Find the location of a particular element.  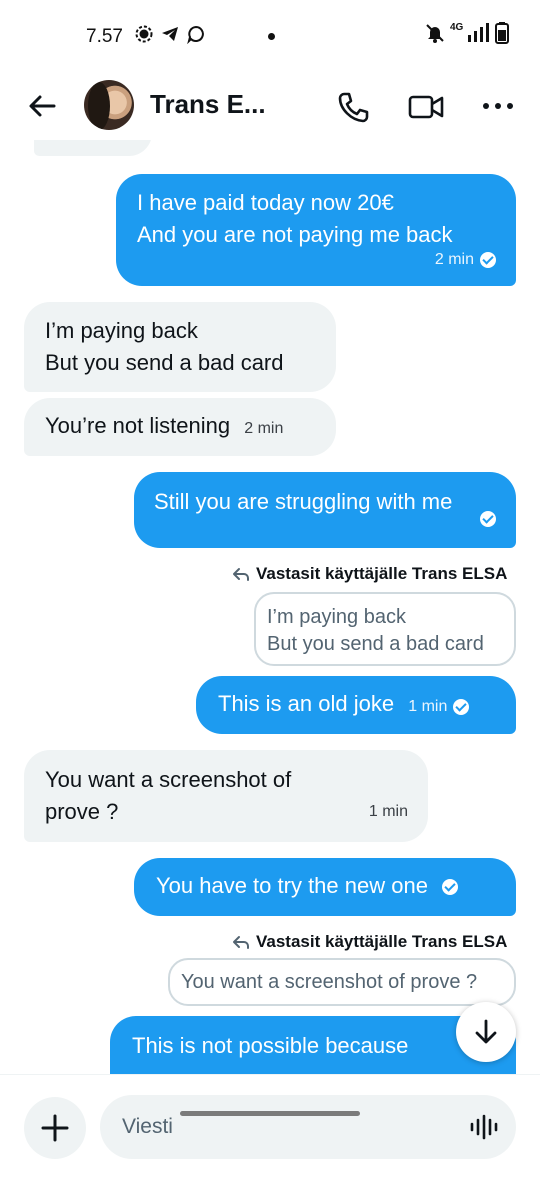

voice-wave-icon is located at coordinates (484, 1127).